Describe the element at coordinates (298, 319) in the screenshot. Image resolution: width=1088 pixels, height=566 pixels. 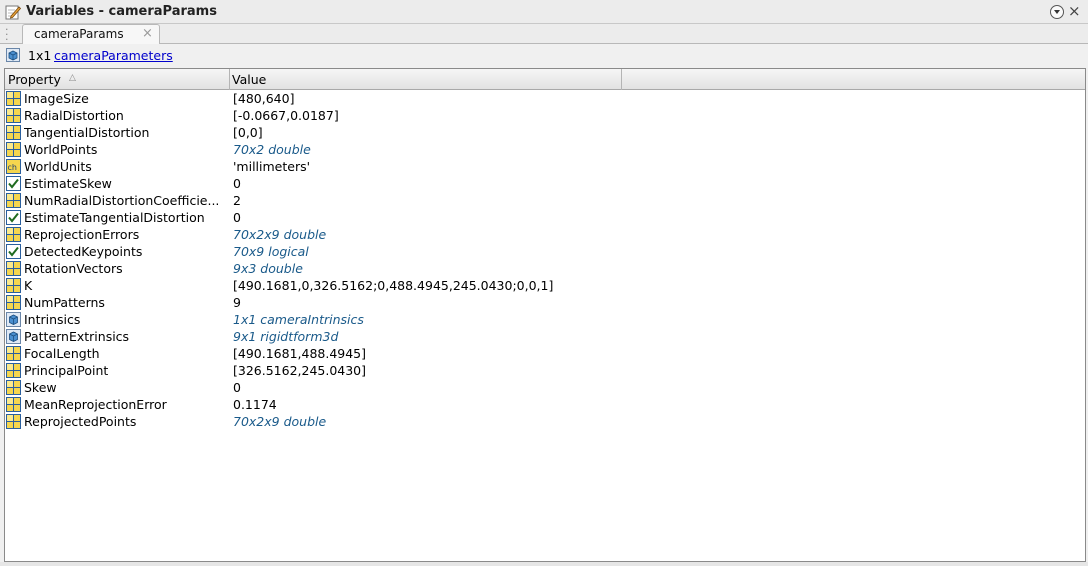
I see `property-value-link: 1x1 cameraIntrinsics` at that location.